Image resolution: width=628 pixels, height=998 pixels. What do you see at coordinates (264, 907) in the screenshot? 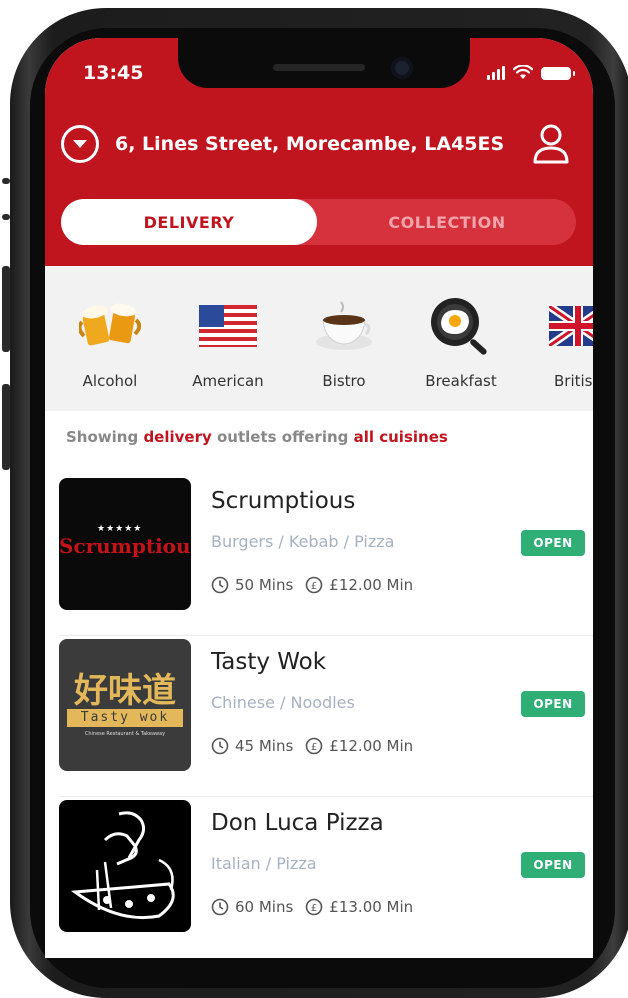
I see `delivery-time: 60 Mins` at bounding box center [264, 907].